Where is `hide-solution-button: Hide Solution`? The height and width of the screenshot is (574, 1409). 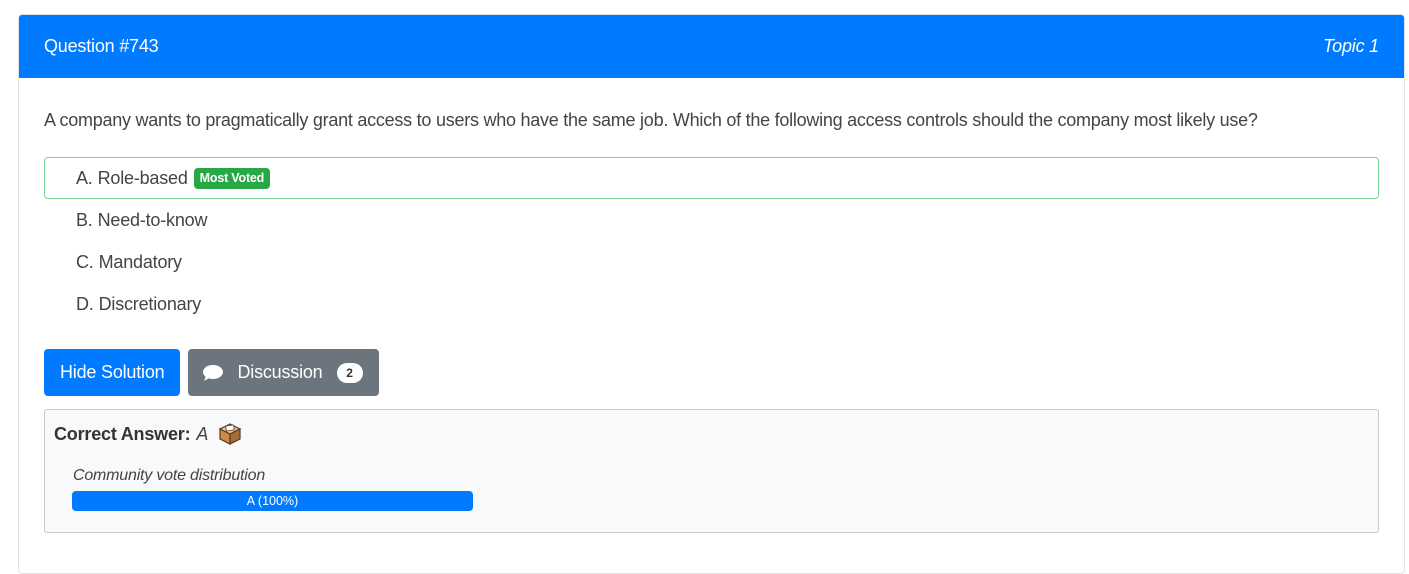
hide-solution-button: Hide Solution is located at coordinates (112, 372).